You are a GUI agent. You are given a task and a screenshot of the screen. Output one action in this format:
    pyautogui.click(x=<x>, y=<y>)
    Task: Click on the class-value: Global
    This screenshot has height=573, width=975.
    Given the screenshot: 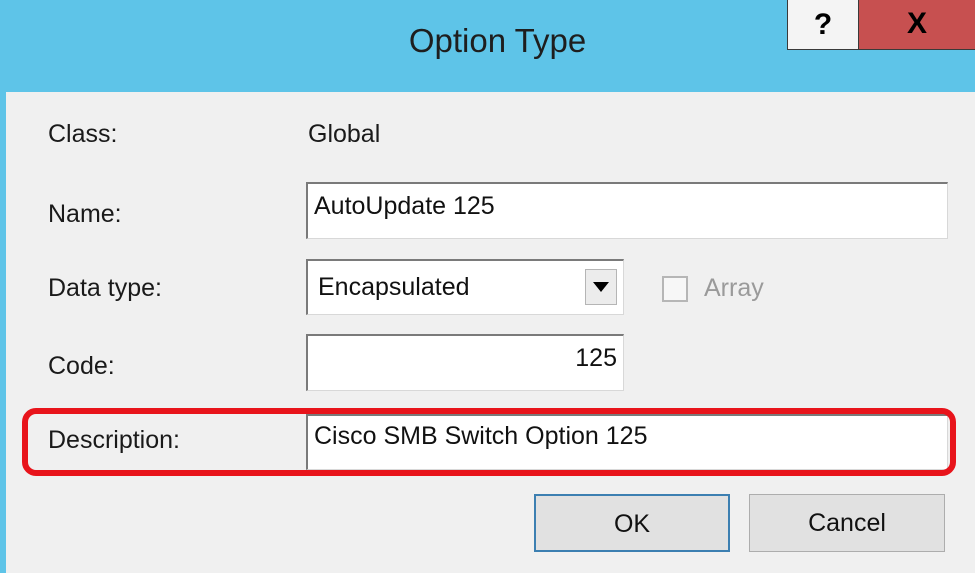 What is the action you would take?
    pyautogui.click(x=344, y=134)
    